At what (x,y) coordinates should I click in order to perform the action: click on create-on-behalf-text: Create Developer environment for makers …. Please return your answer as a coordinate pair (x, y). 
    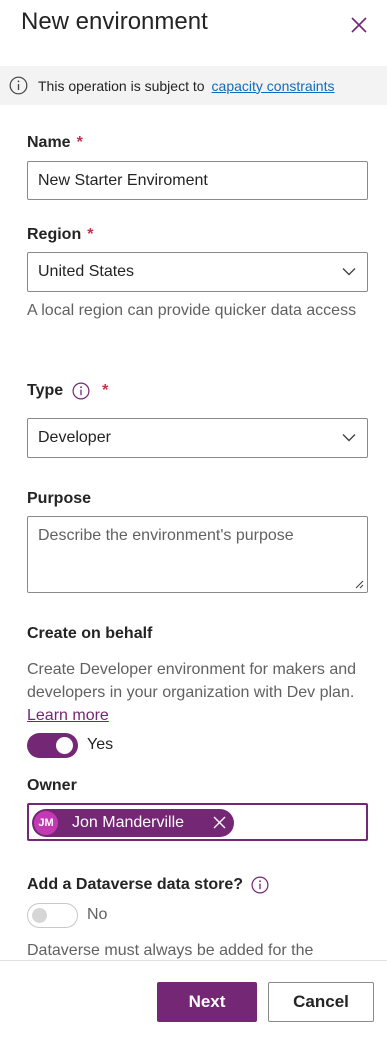
    Looking at the image, I should click on (192, 681).